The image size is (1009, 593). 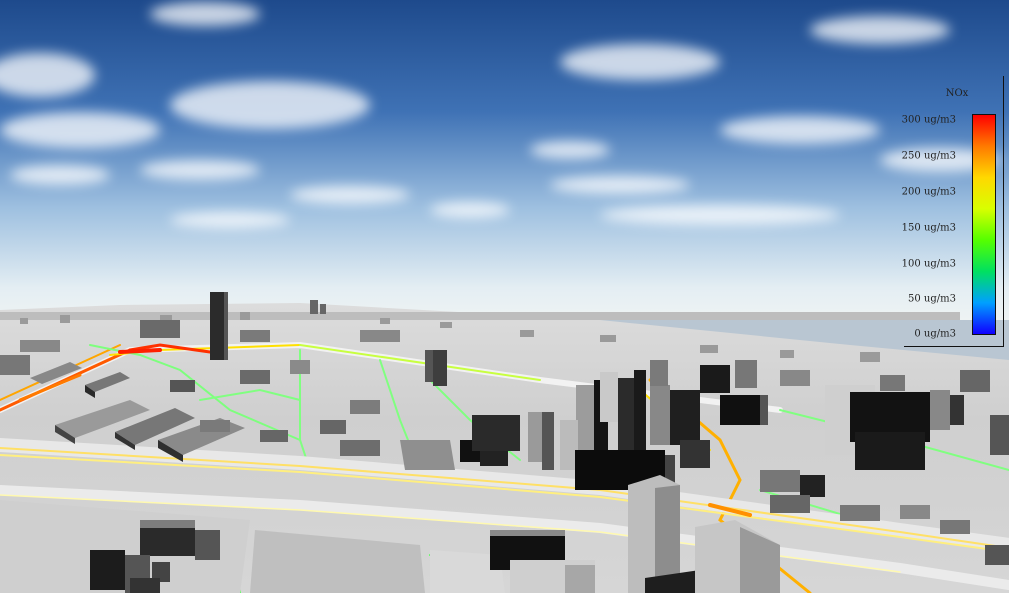 What do you see at coordinates (928, 120) in the screenshot?
I see `legend-label-300: 300 ug/m3` at bounding box center [928, 120].